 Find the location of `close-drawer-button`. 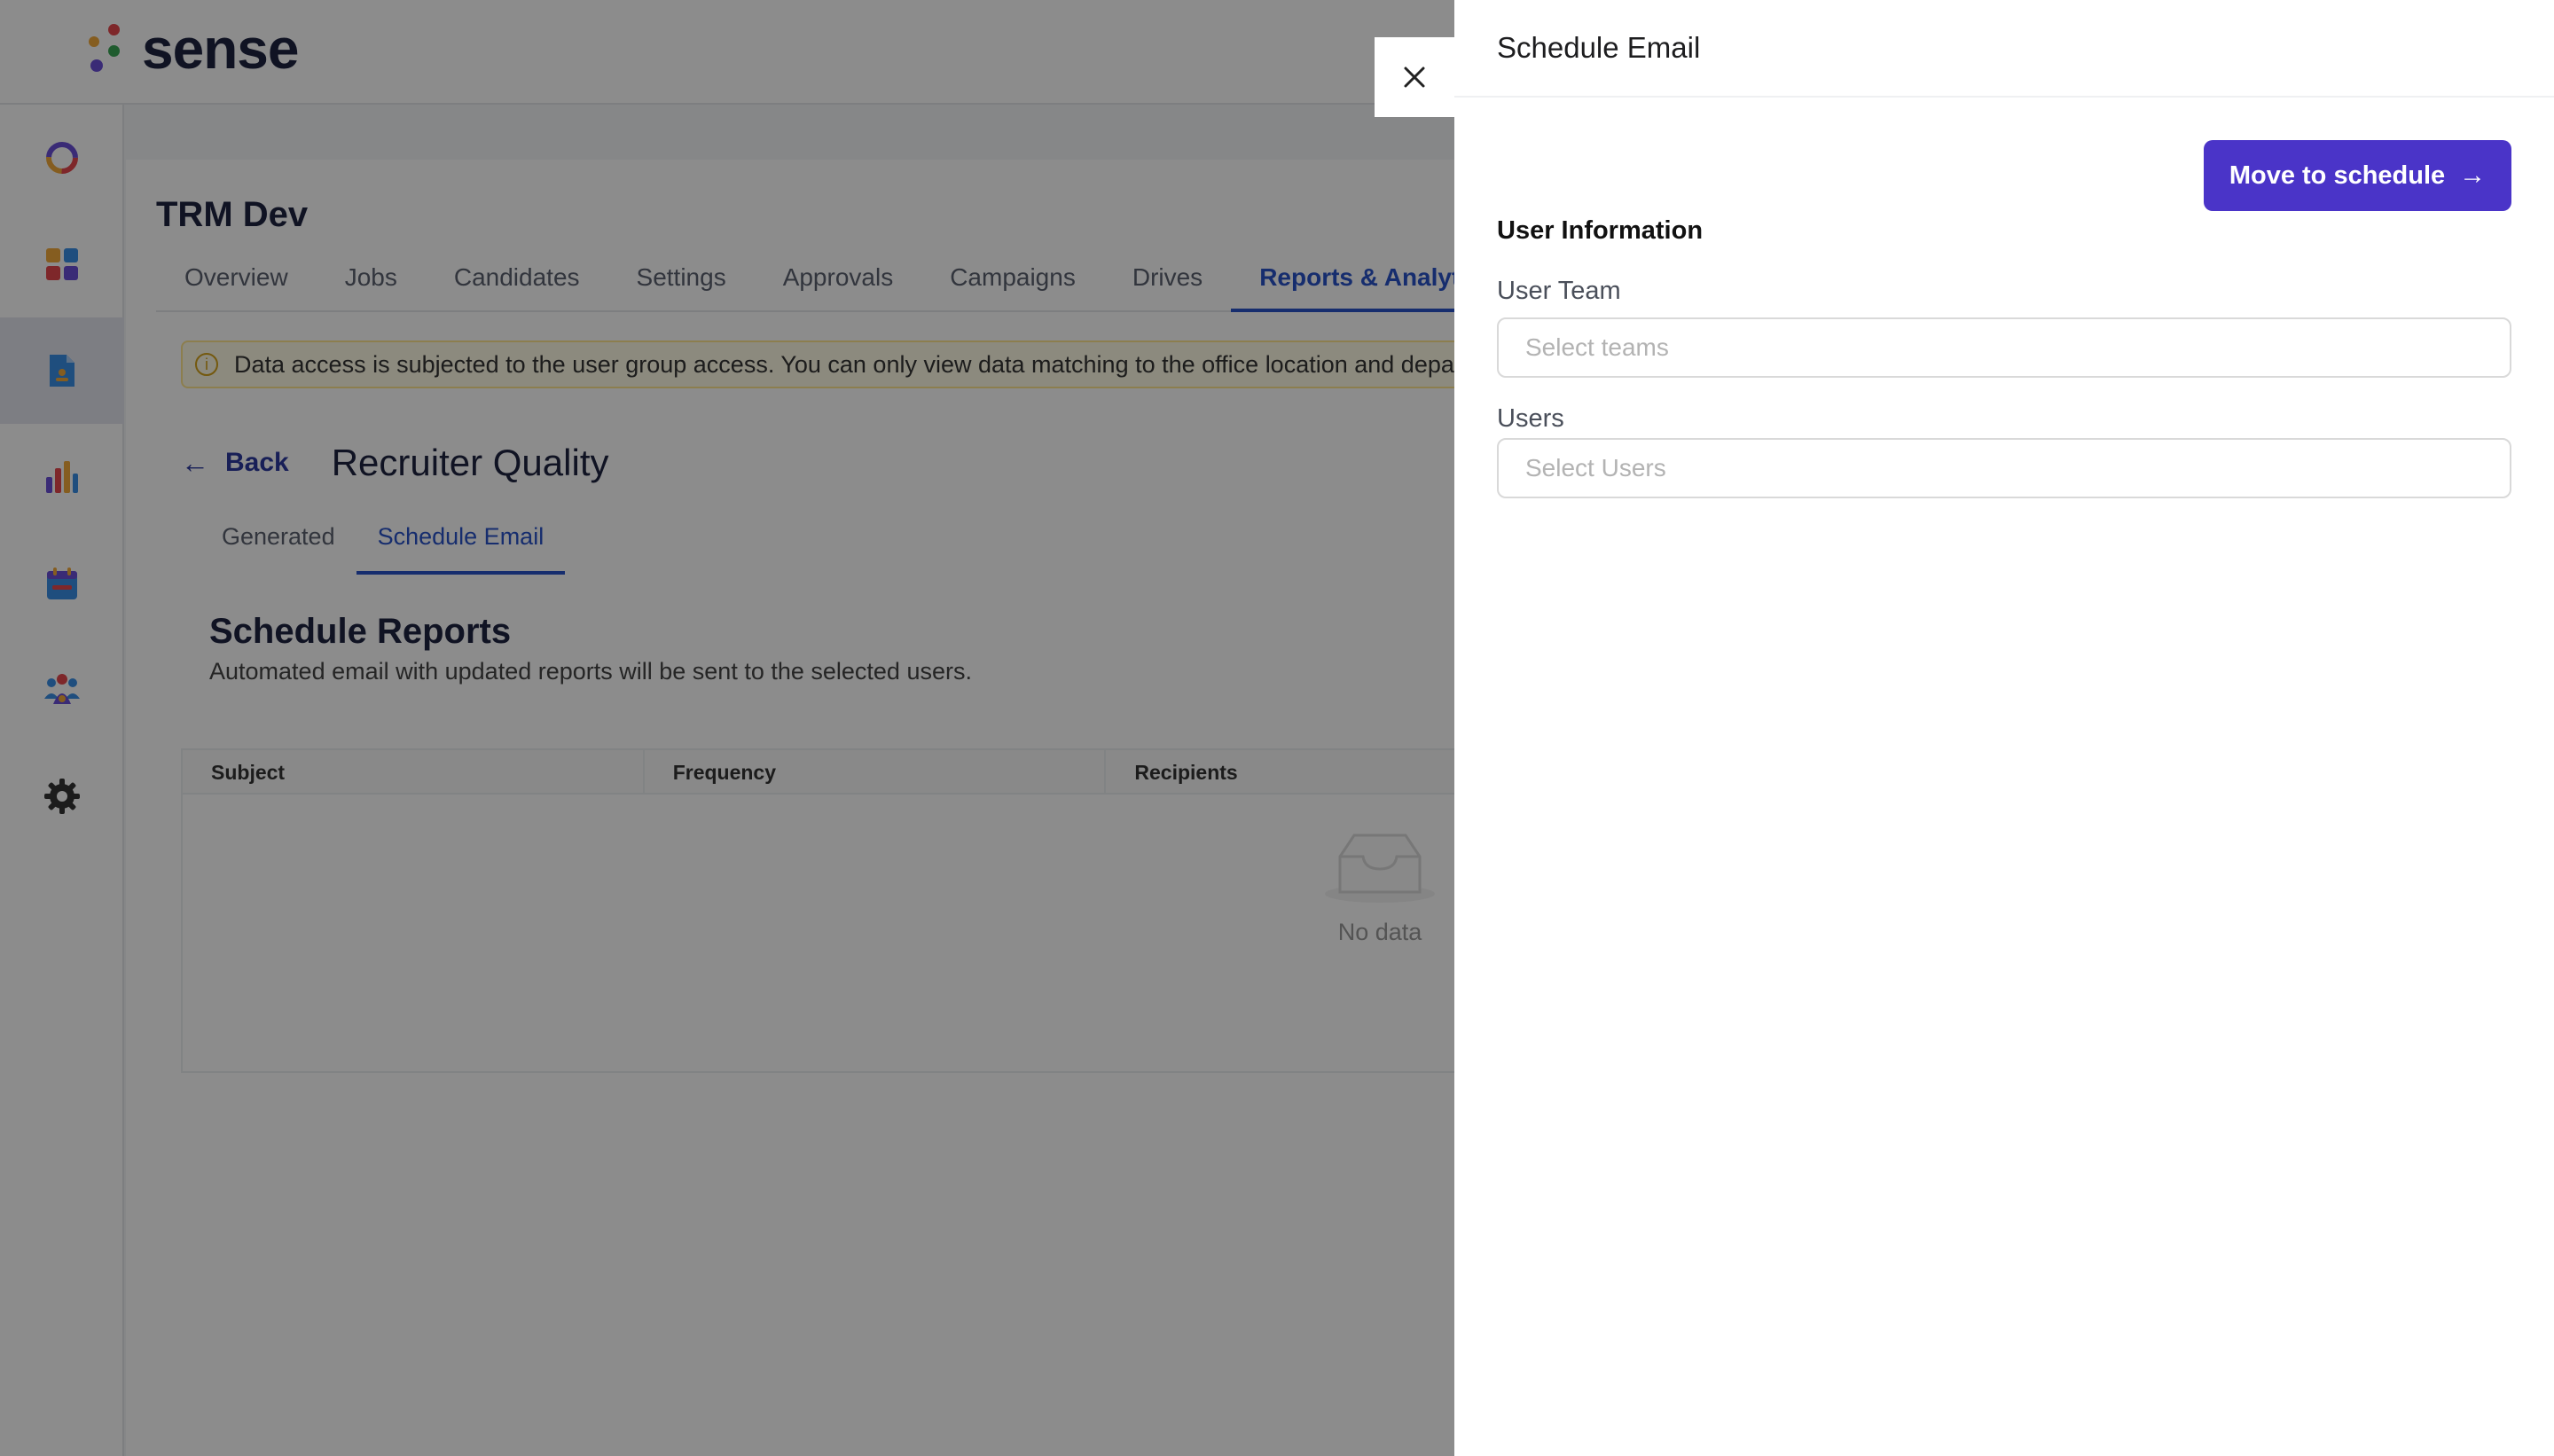

close-drawer-button is located at coordinates (1414, 77).